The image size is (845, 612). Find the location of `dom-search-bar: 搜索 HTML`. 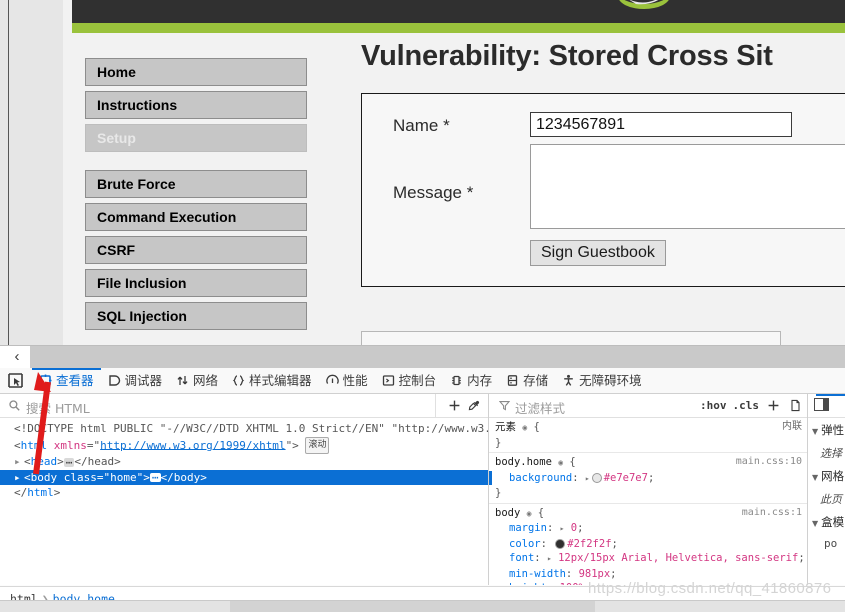

dom-search-bar: 搜索 HTML is located at coordinates (244, 406).